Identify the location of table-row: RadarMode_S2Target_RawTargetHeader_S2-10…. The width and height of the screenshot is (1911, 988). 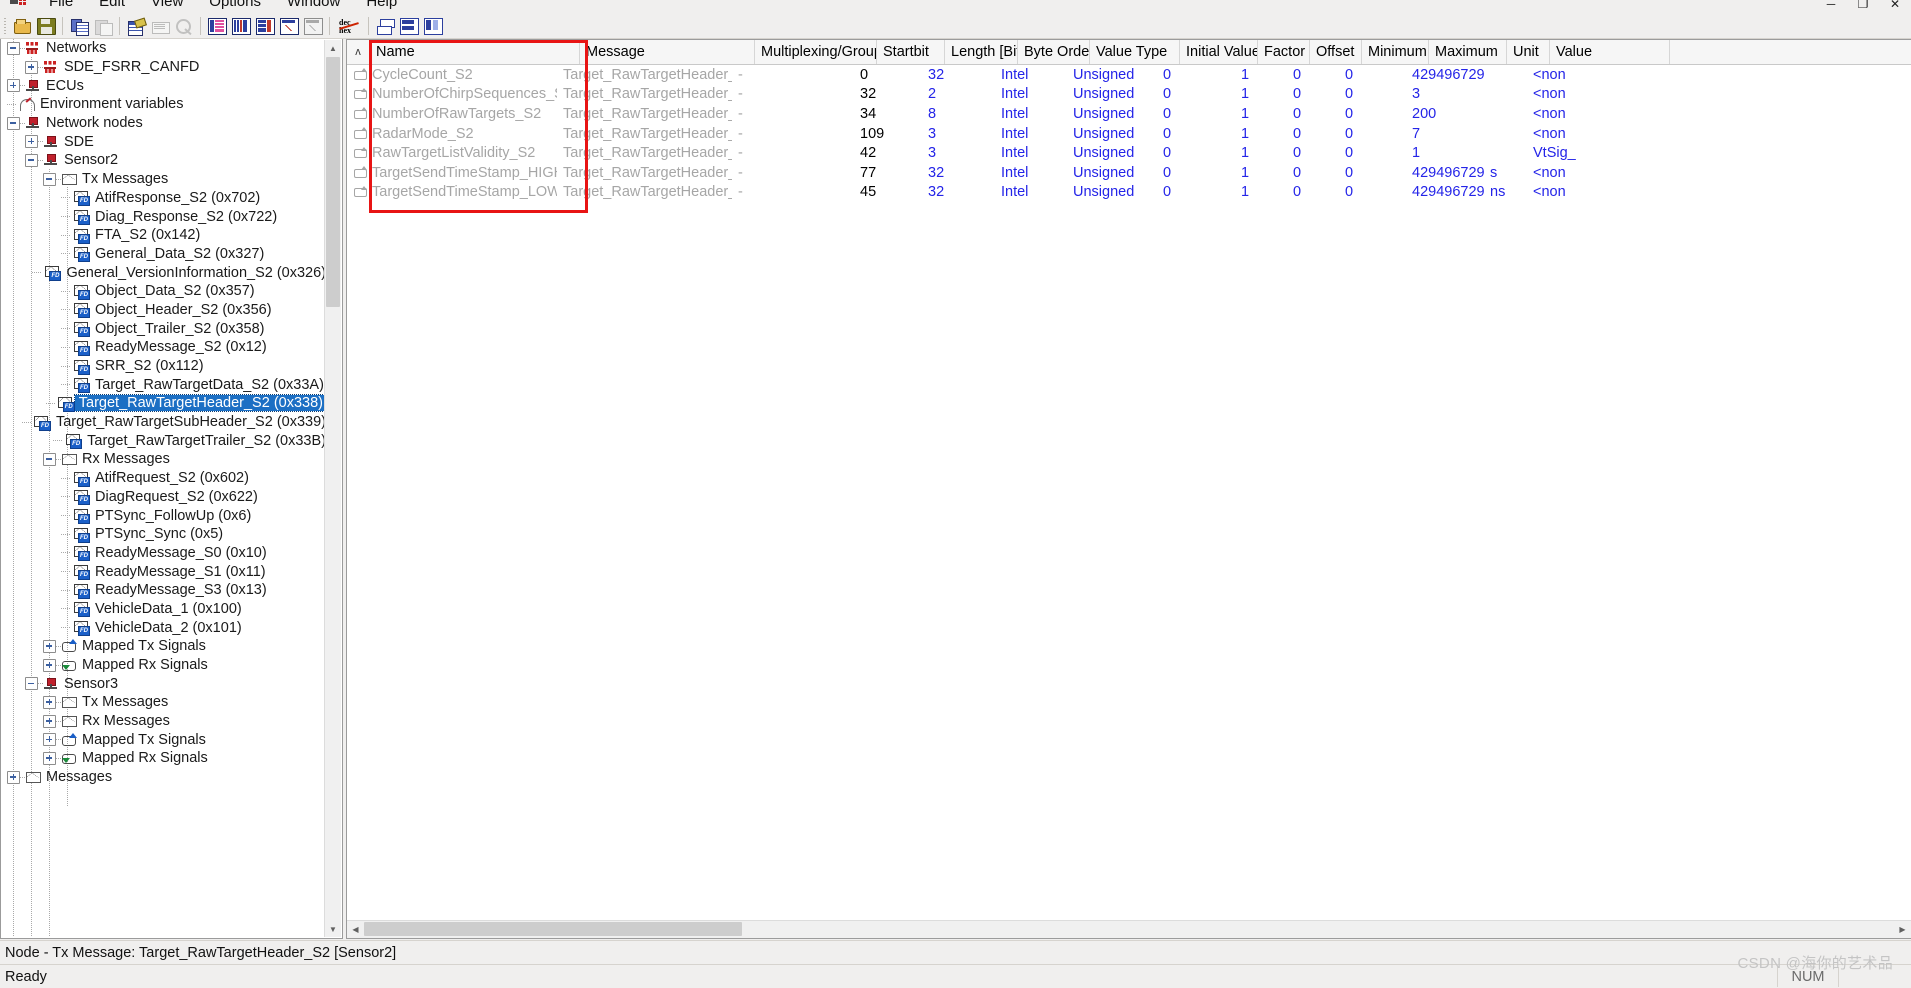
(1129, 134).